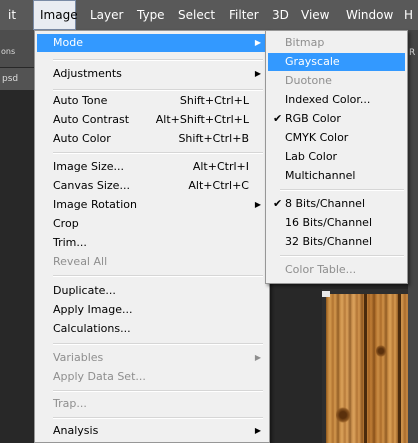 The image size is (418, 443). What do you see at coordinates (196, 15) in the screenshot?
I see `menu-select: Select` at bounding box center [196, 15].